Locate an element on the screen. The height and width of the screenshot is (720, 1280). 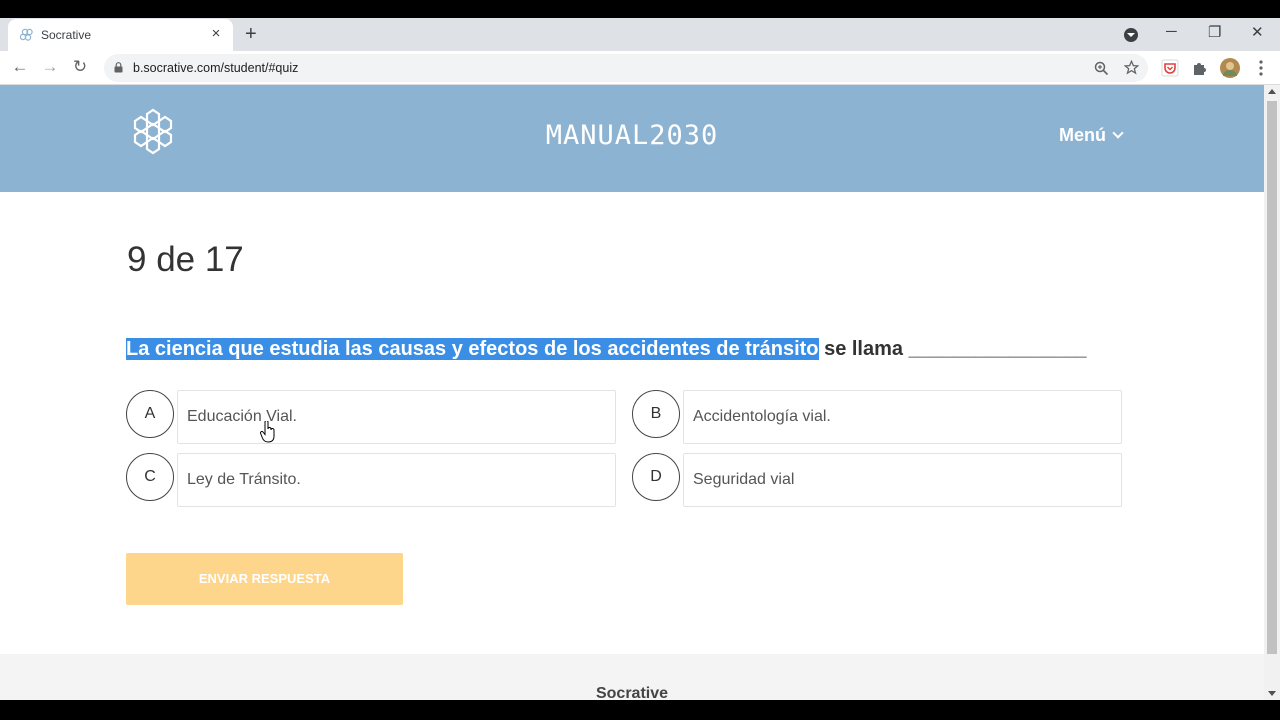
choice-c-letter: C is located at coordinates (150, 477).